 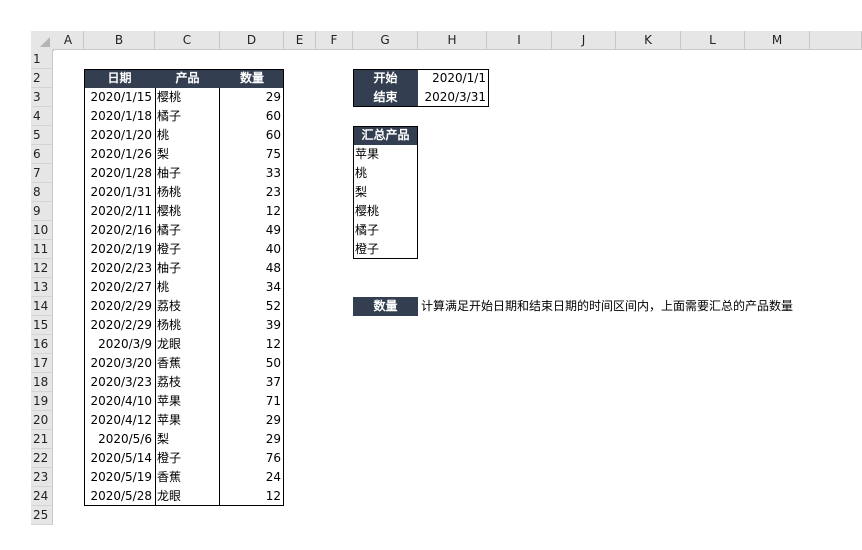 I want to click on date-cell: 2020/2/16, so click(x=119, y=230).